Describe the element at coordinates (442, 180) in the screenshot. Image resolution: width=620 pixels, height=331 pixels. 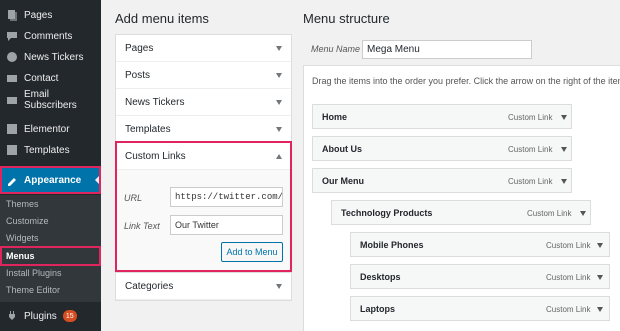
I see `menu-item-our-menu: Our Menu Custom Link` at that location.